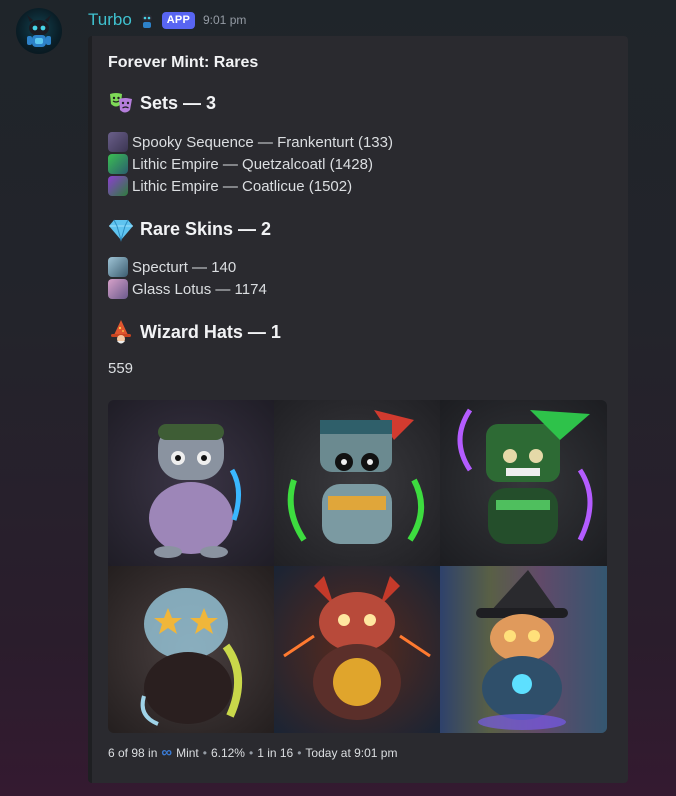 This screenshot has height=796, width=676. Describe the element at coordinates (227, 752) in the screenshot. I see `footer-percent: 6.12%` at that location.